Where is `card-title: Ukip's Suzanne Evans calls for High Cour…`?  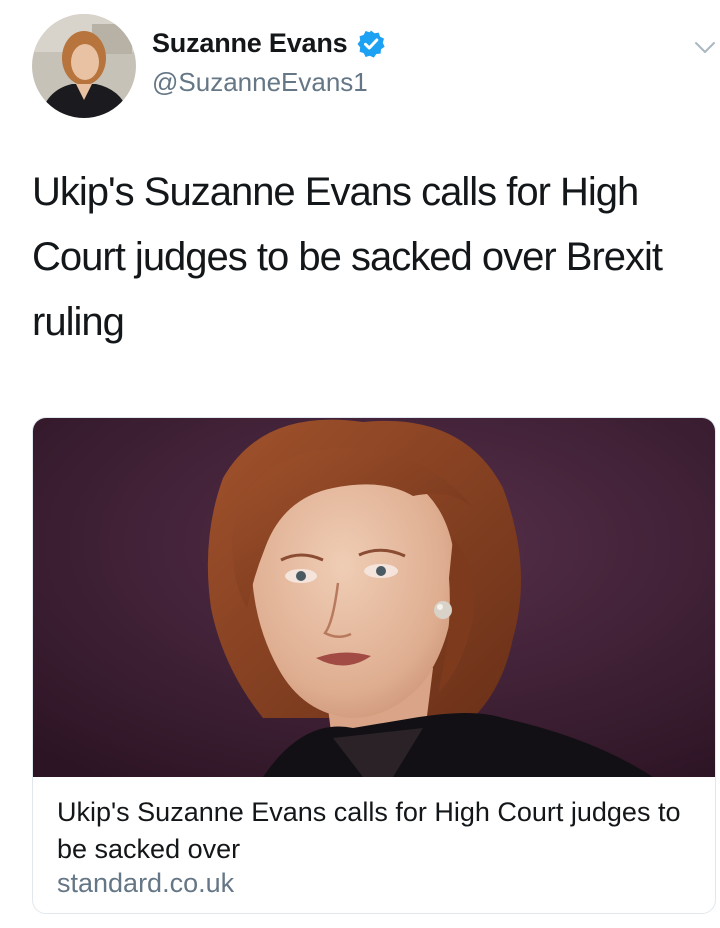 card-title: Ukip's Suzanne Evans calls for High Cour… is located at coordinates (377, 831).